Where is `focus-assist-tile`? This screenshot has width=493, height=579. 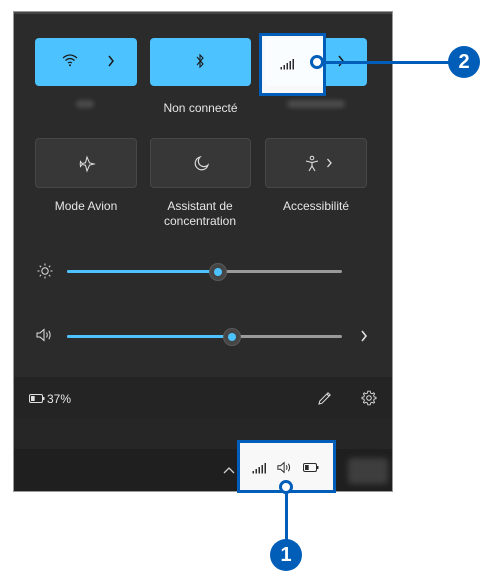 focus-assist-tile is located at coordinates (200, 163).